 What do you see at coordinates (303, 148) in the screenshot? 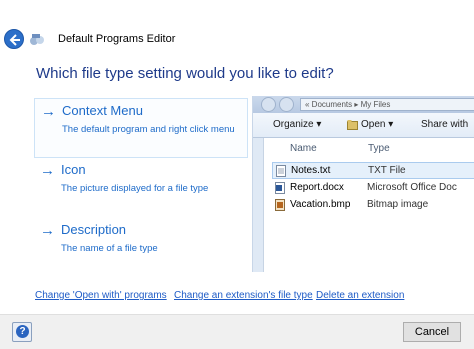
I see `column-header-name: Name` at bounding box center [303, 148].